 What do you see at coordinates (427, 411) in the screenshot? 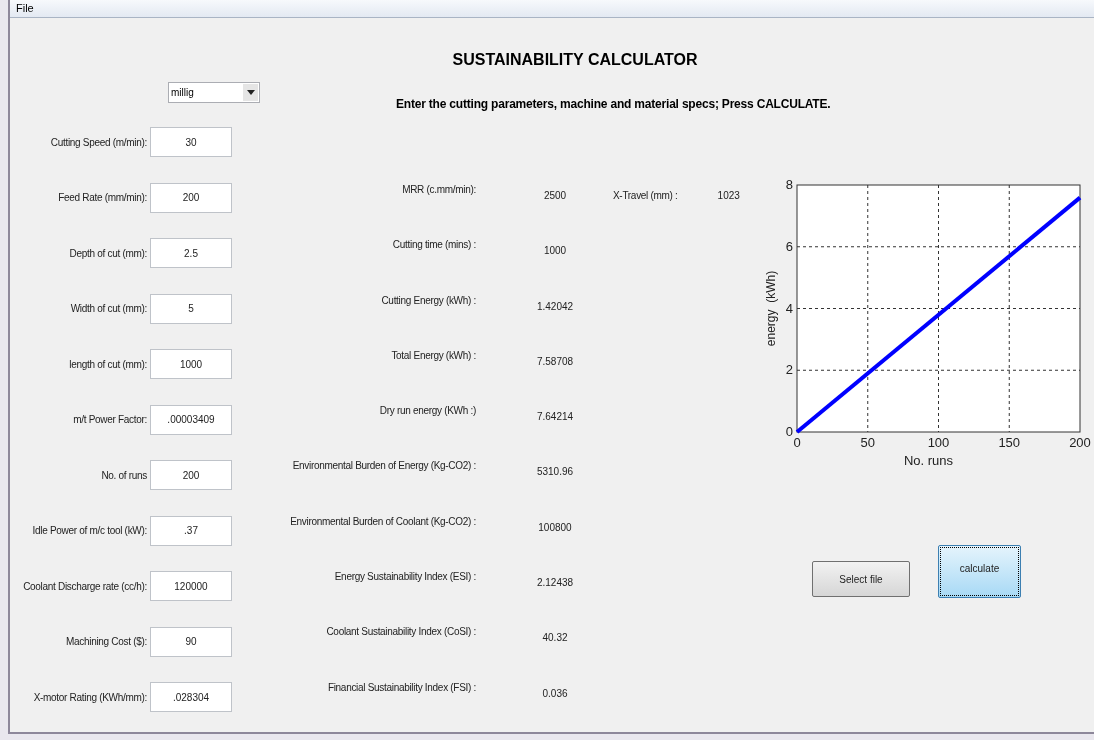
I see `output-label: Dry run energy (KWh :)` at bounding box center [427, 411].